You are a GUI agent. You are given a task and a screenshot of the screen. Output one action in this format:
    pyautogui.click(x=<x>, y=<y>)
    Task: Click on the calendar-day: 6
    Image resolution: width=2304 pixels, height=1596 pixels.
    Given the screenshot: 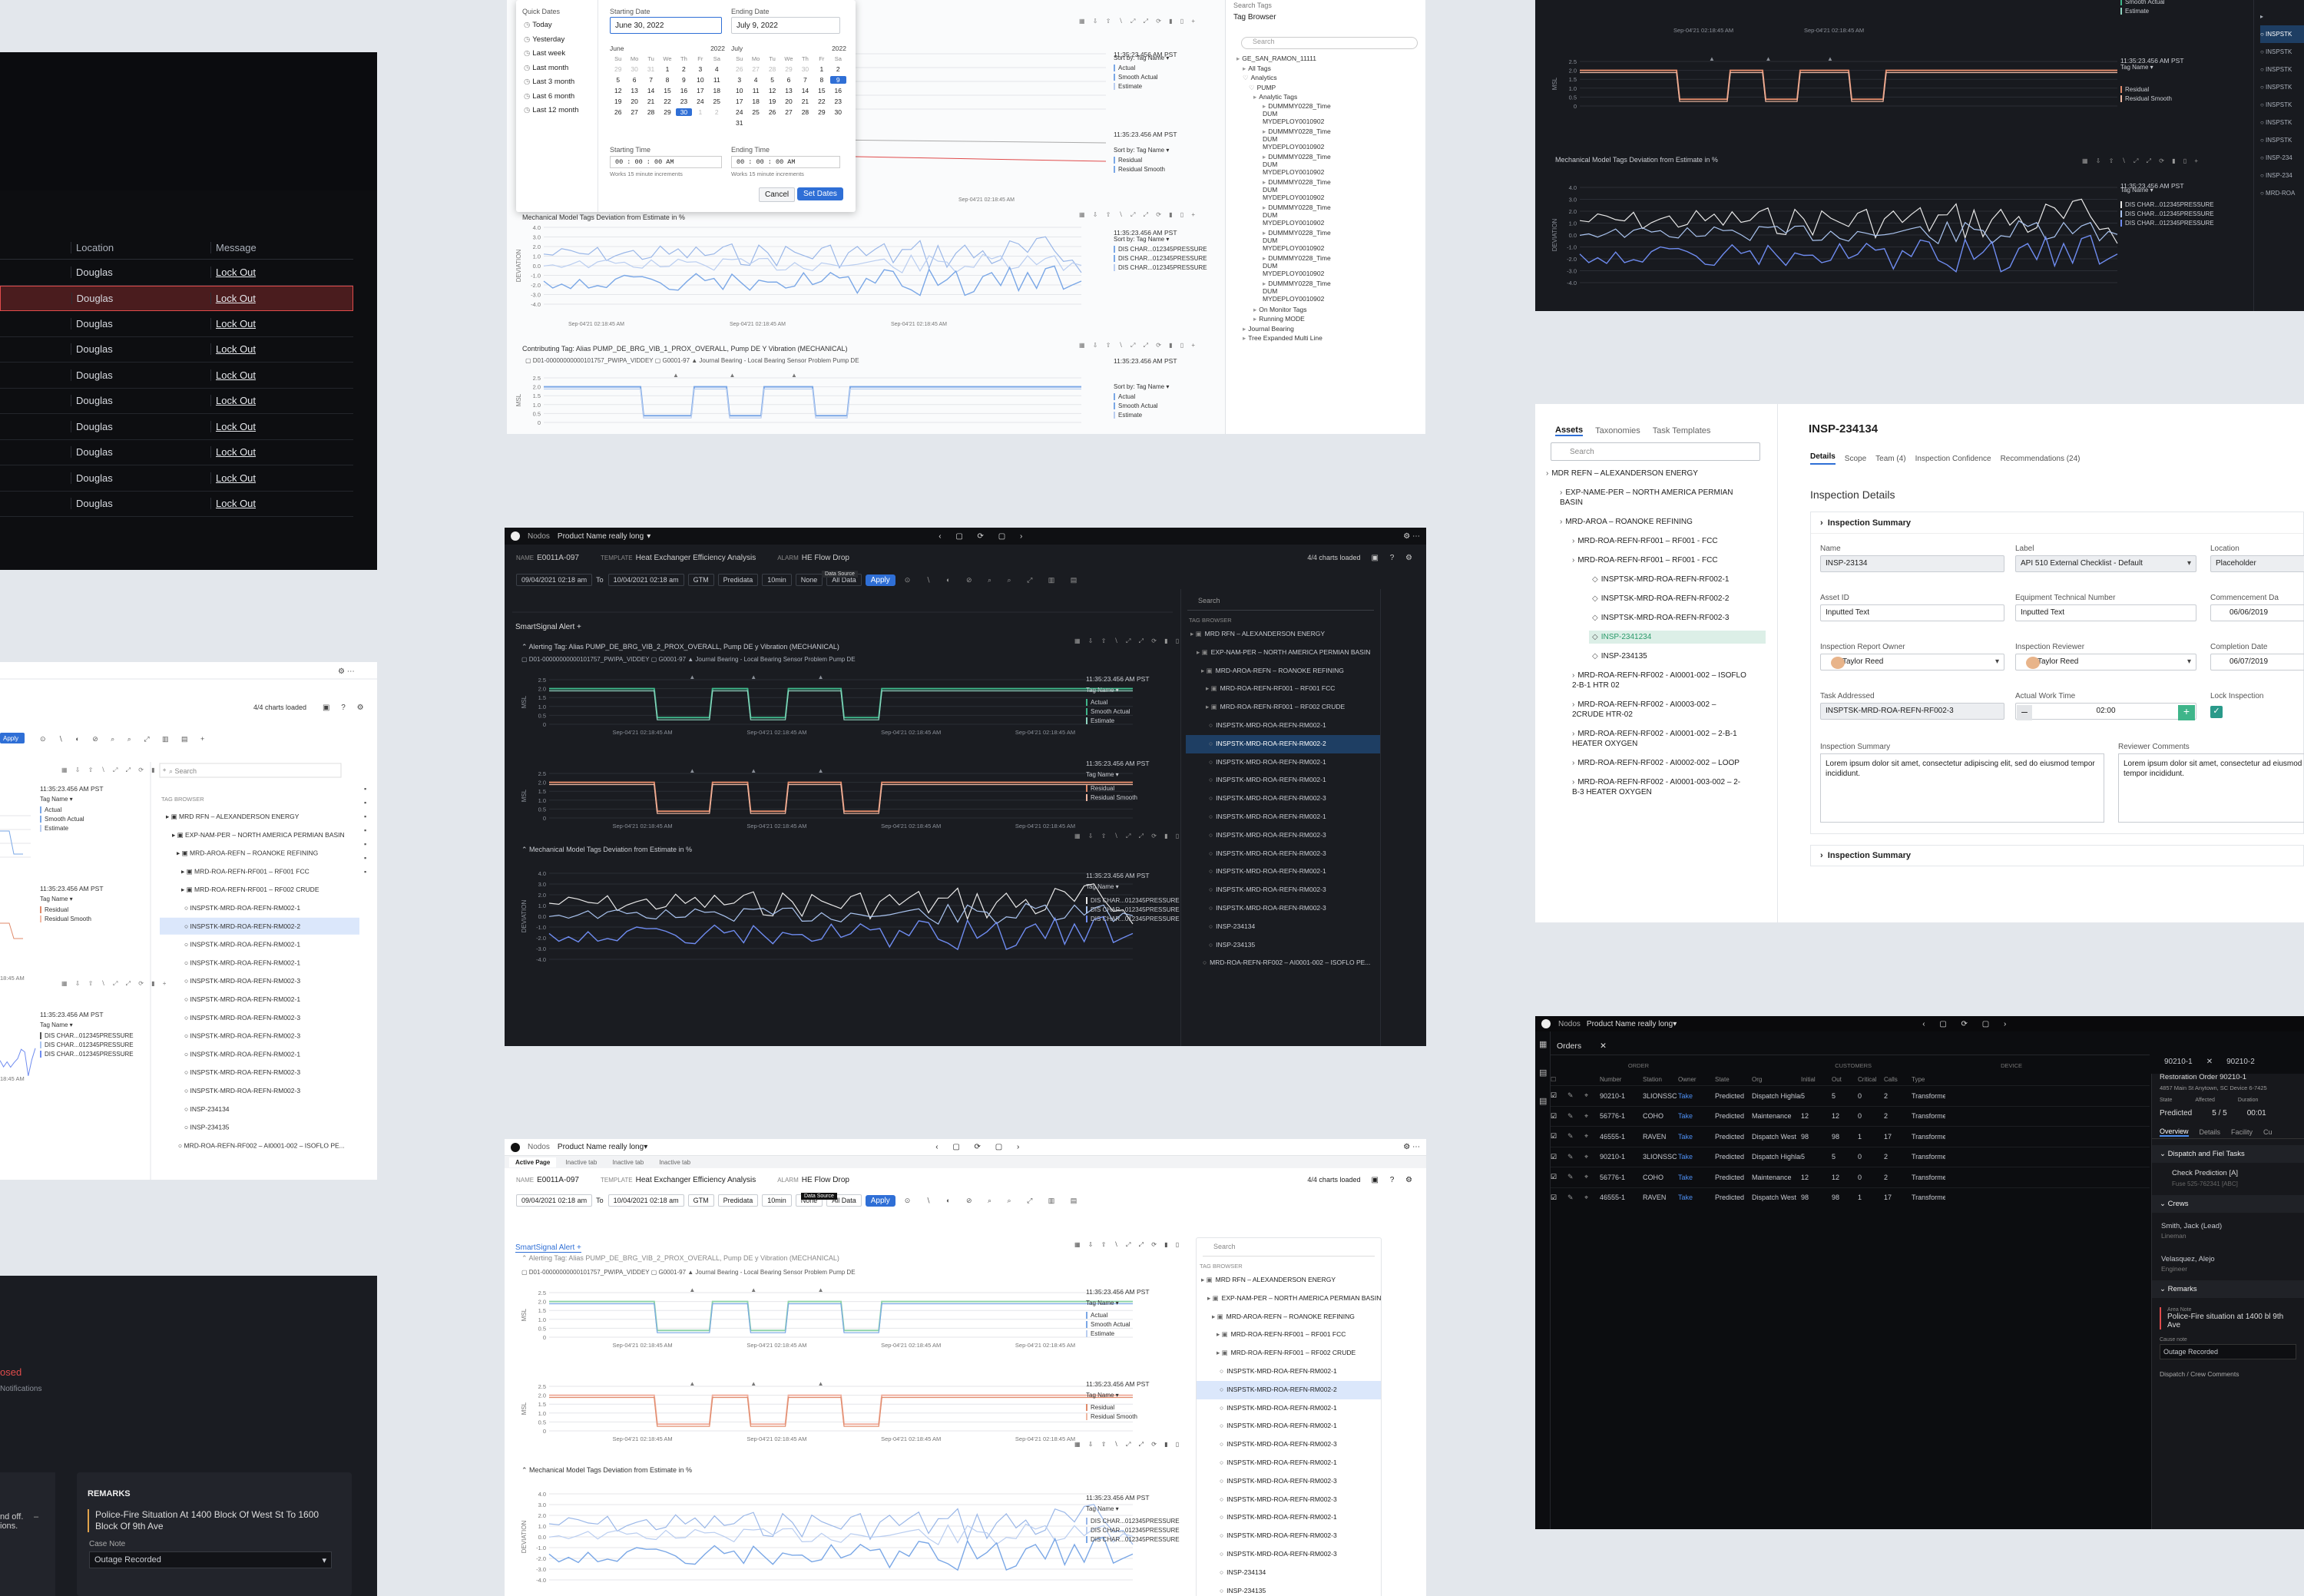 What is the action you would take?
    pyautogui.click(x=788, y=80)
    